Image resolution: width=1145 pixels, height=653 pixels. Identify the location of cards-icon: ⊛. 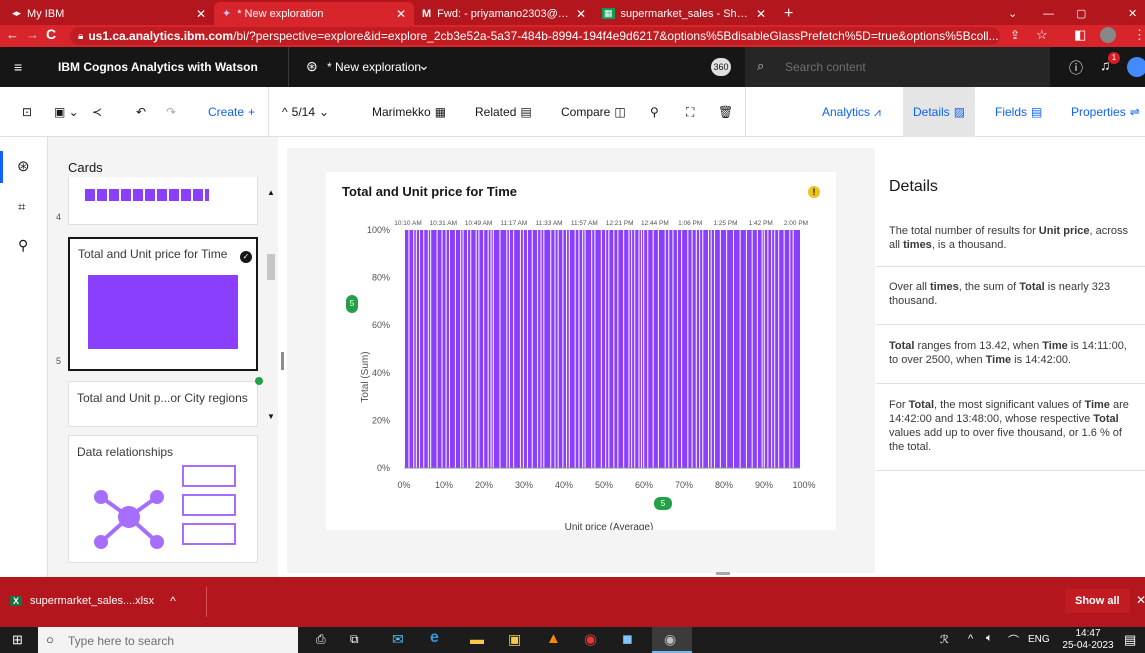
(23, 166).